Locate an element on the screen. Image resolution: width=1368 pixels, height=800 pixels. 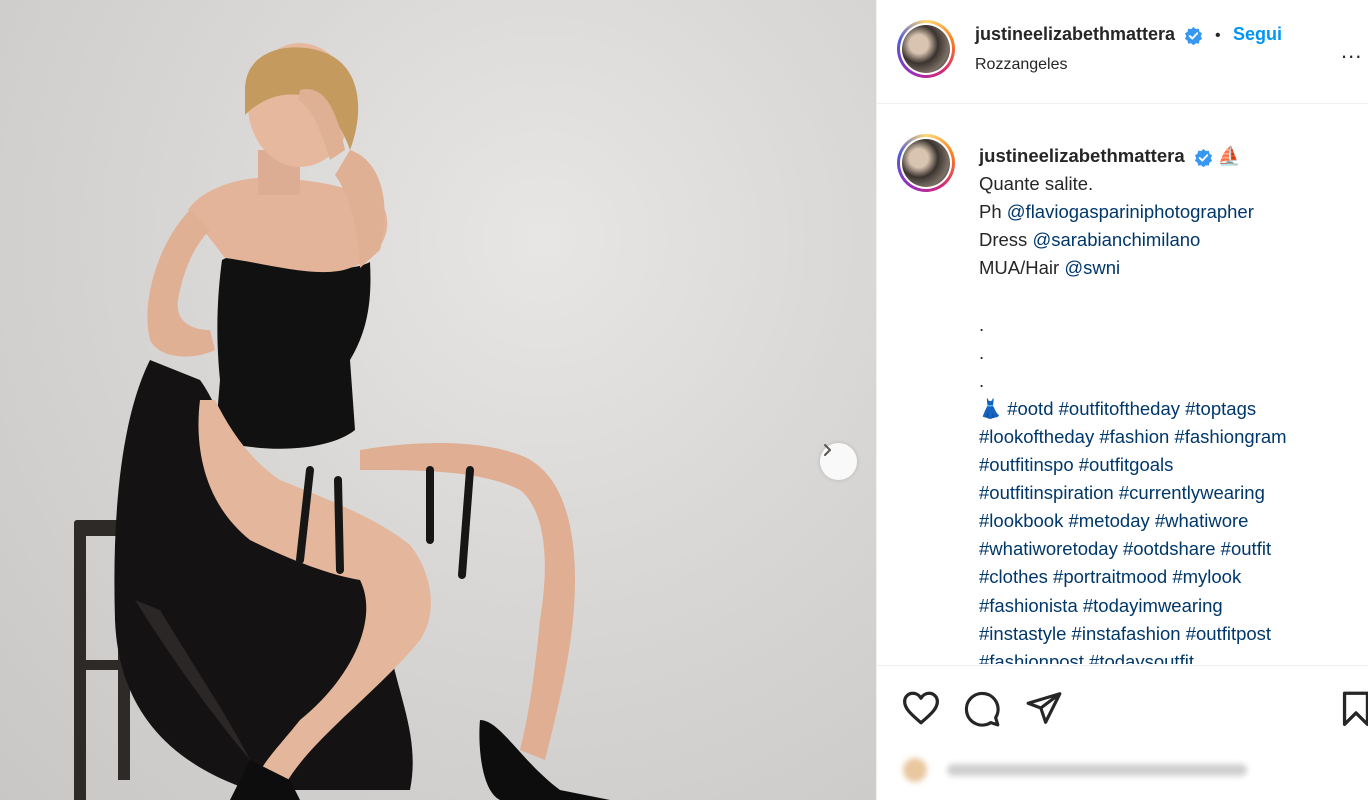
credit-line: MUA/Hair @swni is located at coordinates (1050, 268).